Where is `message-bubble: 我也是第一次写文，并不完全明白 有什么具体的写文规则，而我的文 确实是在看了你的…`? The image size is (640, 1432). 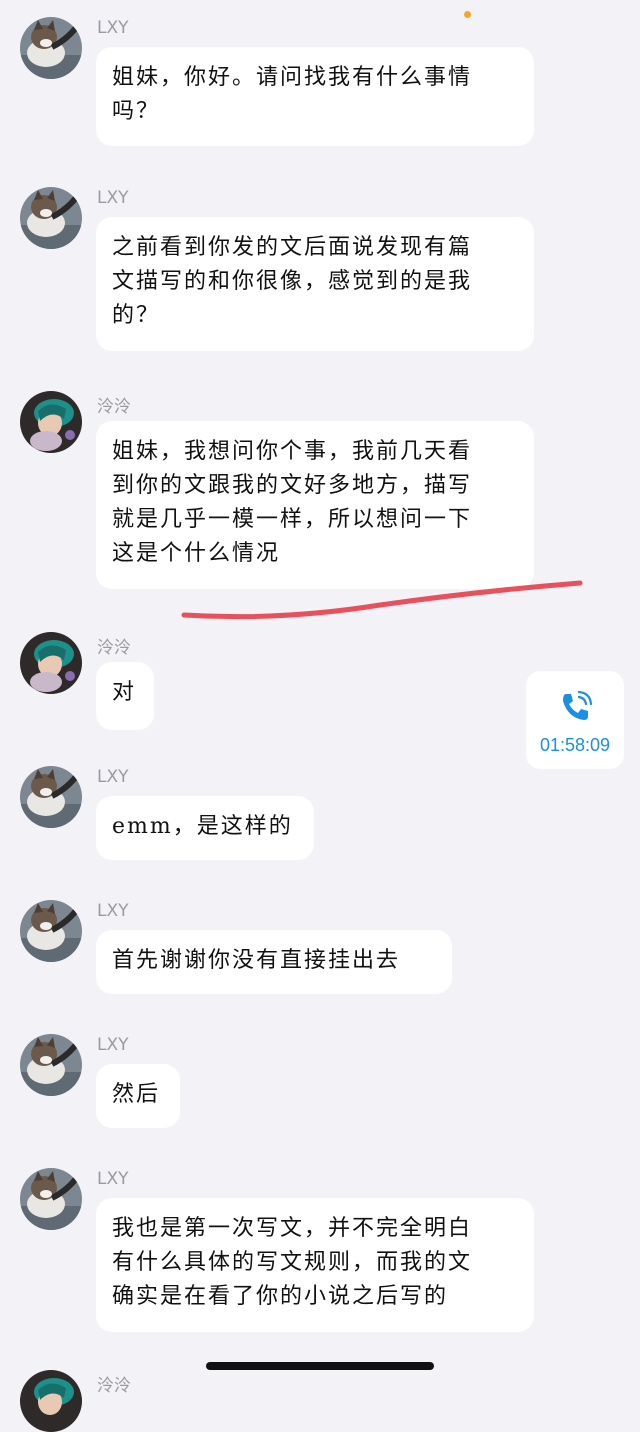
message-bubble: 我也是第一次写文，并不完全明白 有什么具体的写文规则，而我的文 确实是在看了你的… is located at coordinates (315, 1265).